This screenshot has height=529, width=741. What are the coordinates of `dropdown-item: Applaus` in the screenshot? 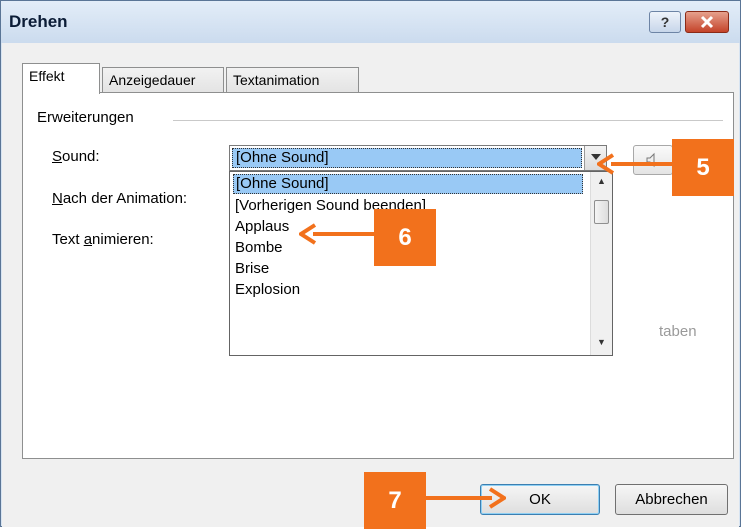 It's located at (261, 227).